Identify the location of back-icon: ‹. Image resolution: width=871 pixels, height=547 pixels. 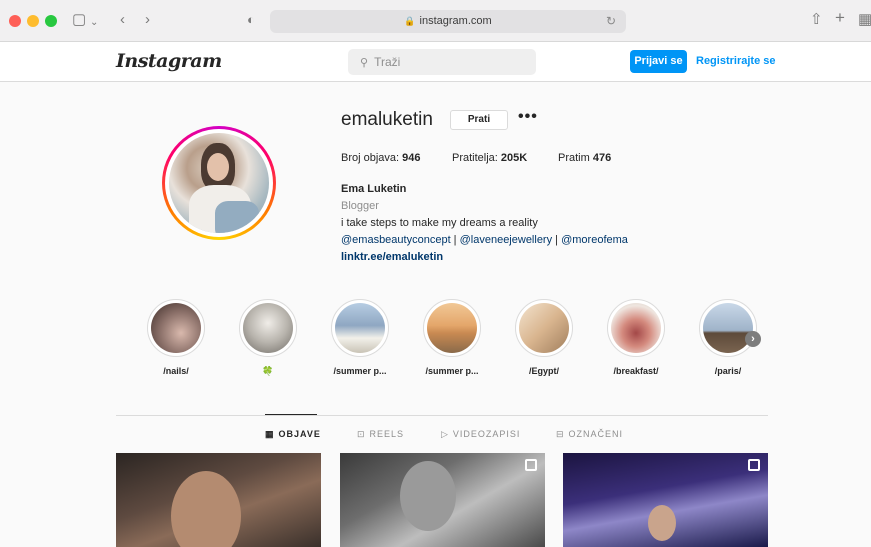
(122, 20).